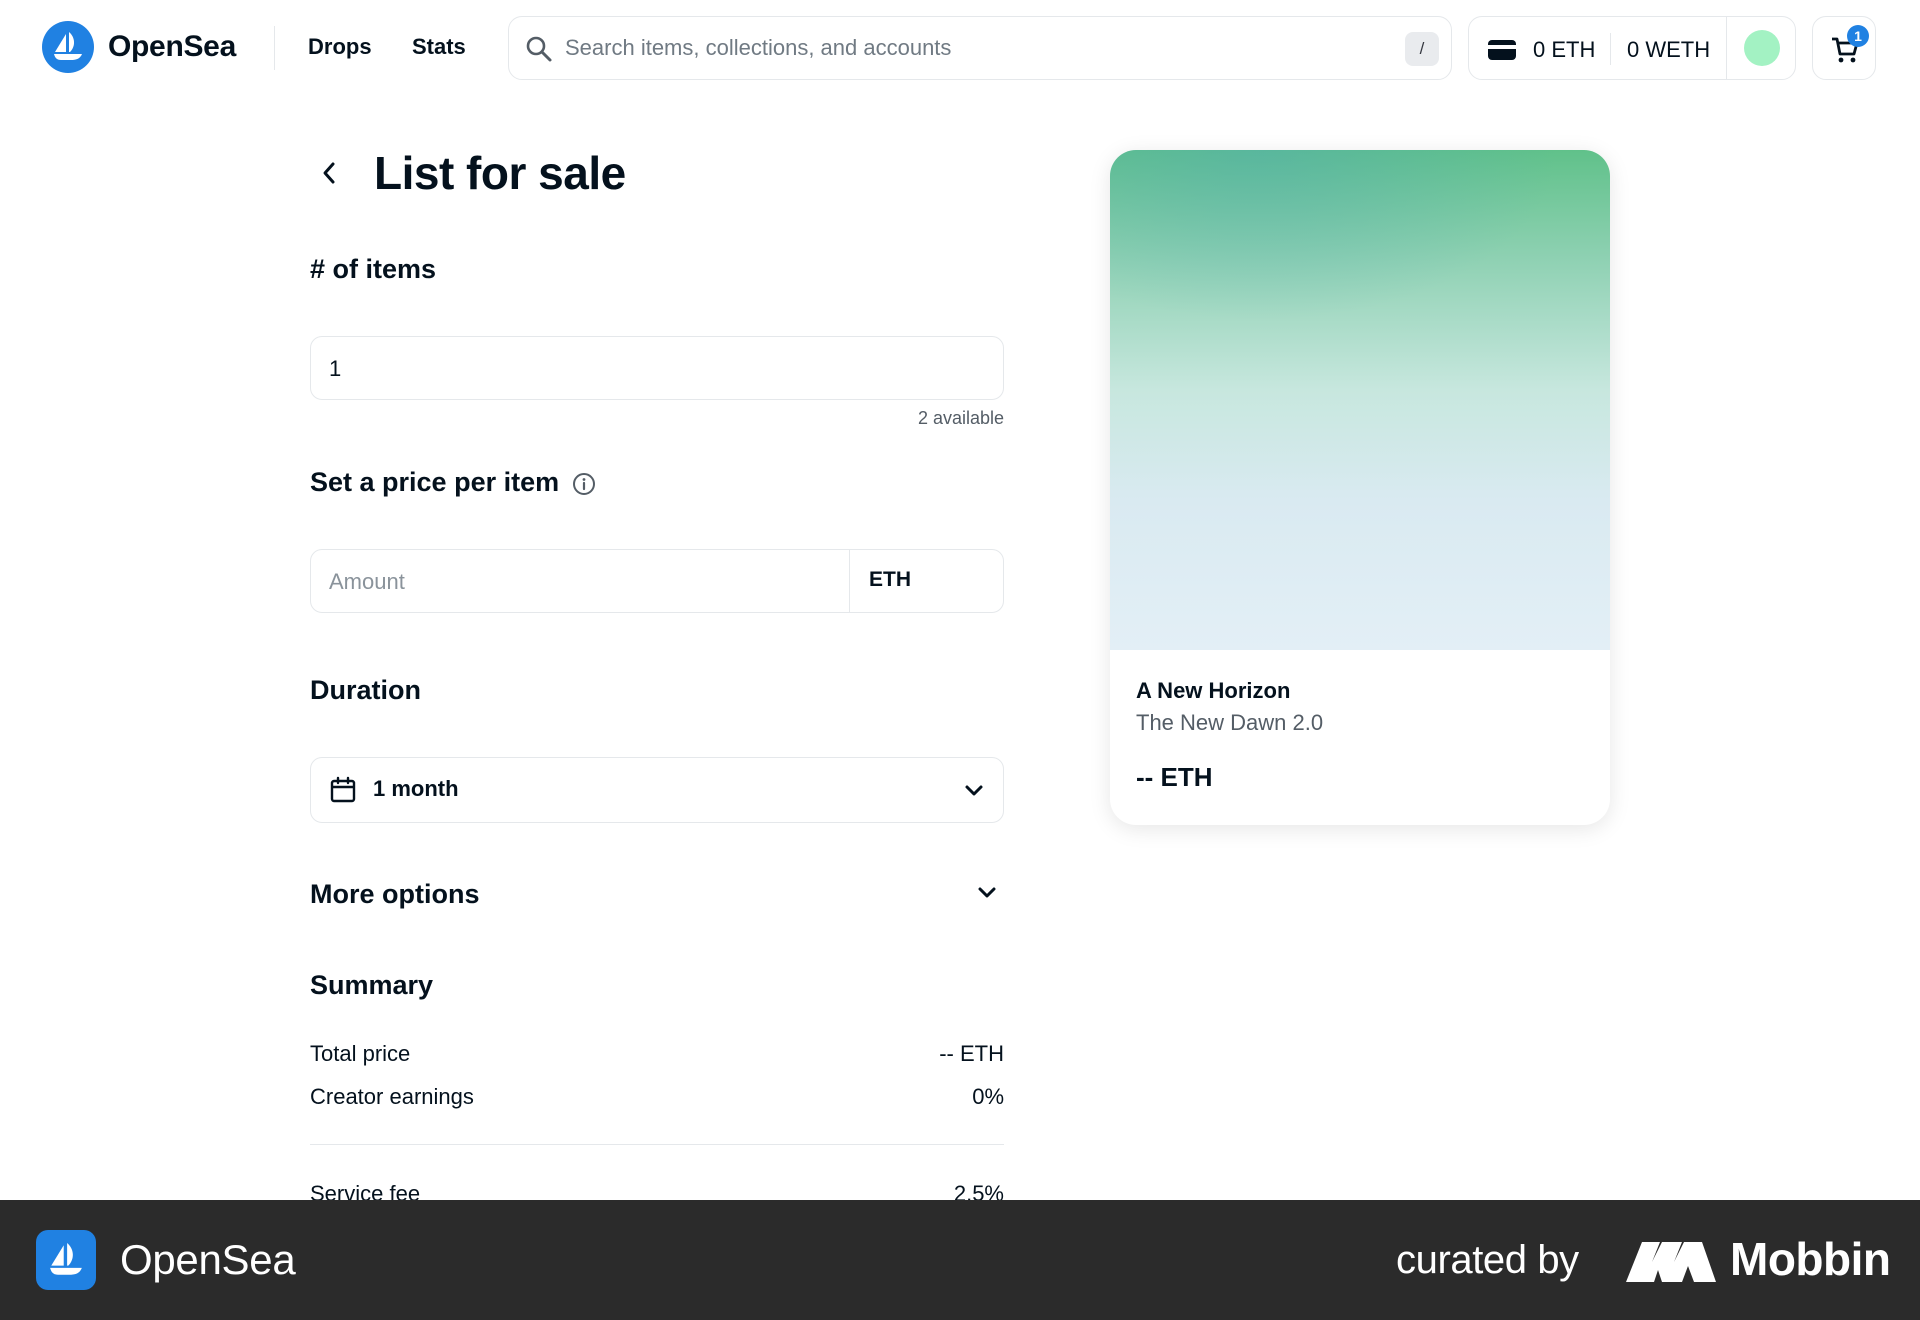  What do you see at coordinates (579, 582) in the screenshot?
I see `price-amount-input` at bounding box center [579, 582].